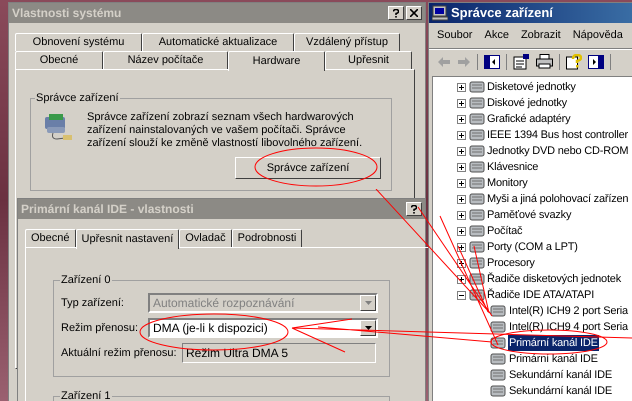 This screenshot has width=632, height=401. What do you see at coordinates (455, 35) in the screenshot?
I see `menu-item: Soubor` at bounding box center [455, 35].